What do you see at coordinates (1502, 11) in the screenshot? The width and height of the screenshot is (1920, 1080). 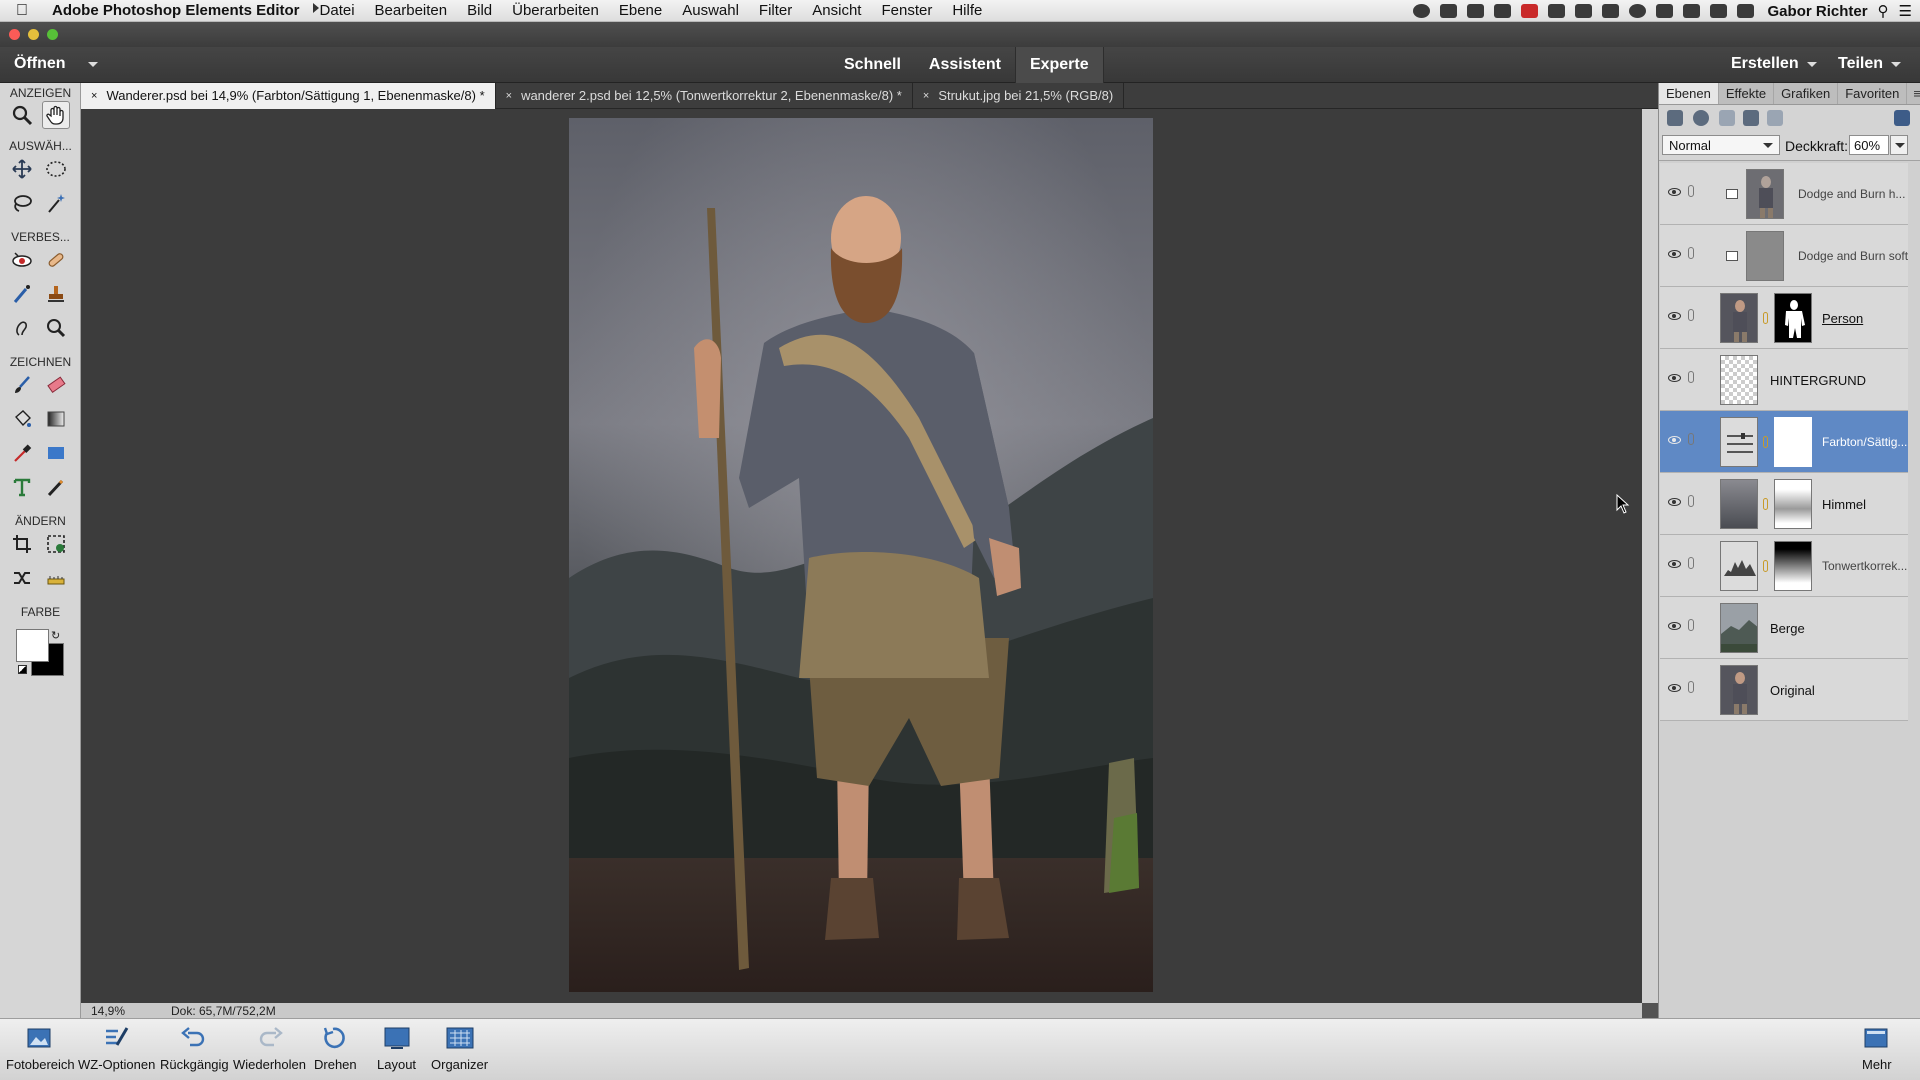 I see `evernote-icon` at bounding box center [1502, 11].